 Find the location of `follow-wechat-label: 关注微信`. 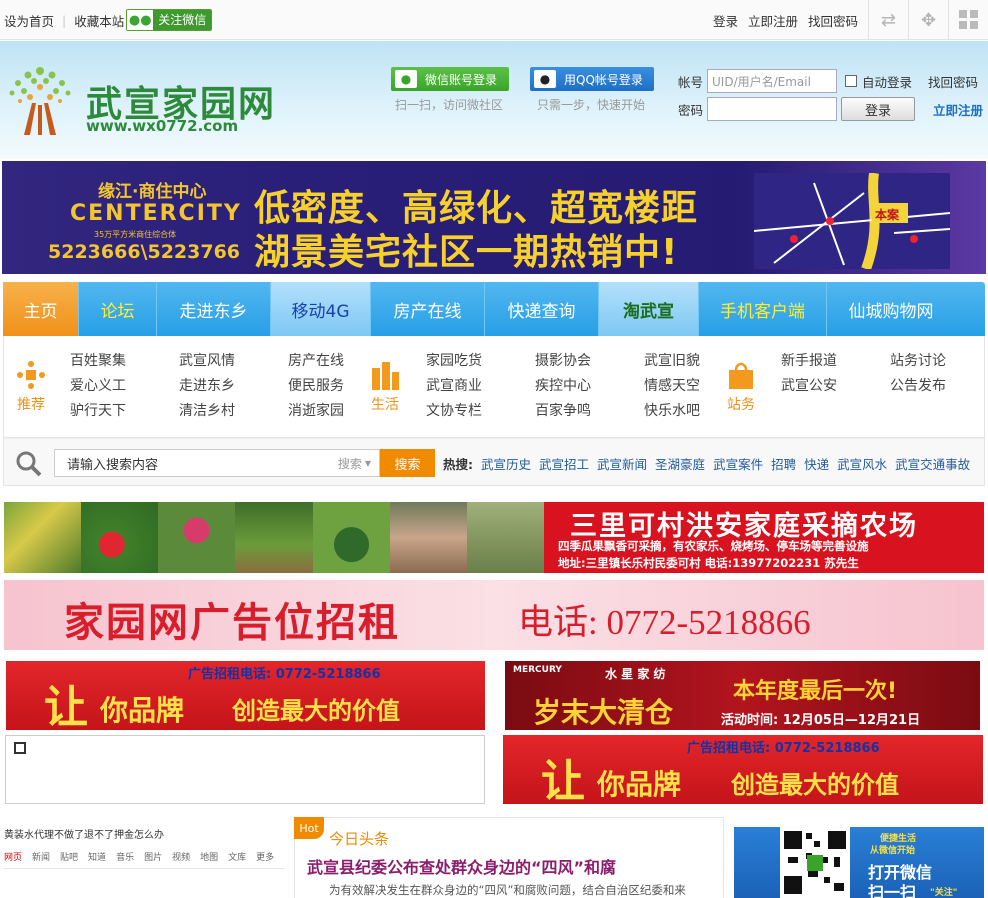

follow-wechat-label: 关注微信 is located at coordinates (182, 20).